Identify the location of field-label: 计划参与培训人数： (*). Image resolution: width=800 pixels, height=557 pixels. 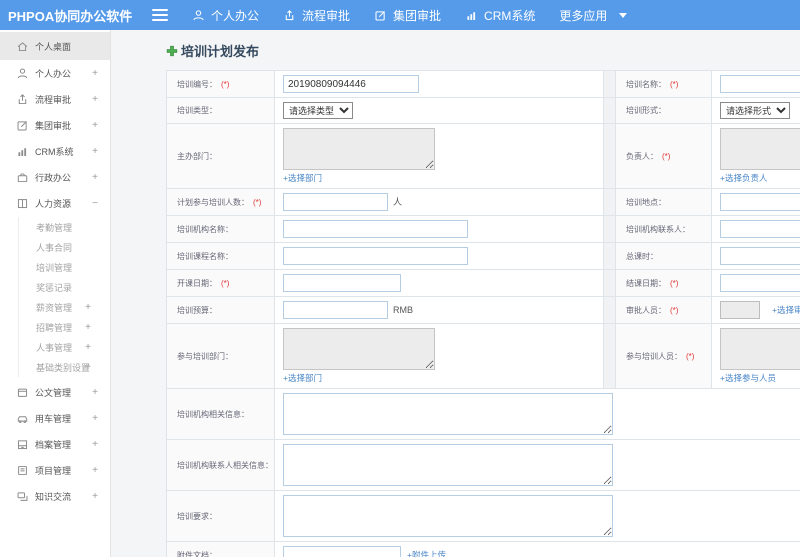
(220, 202).